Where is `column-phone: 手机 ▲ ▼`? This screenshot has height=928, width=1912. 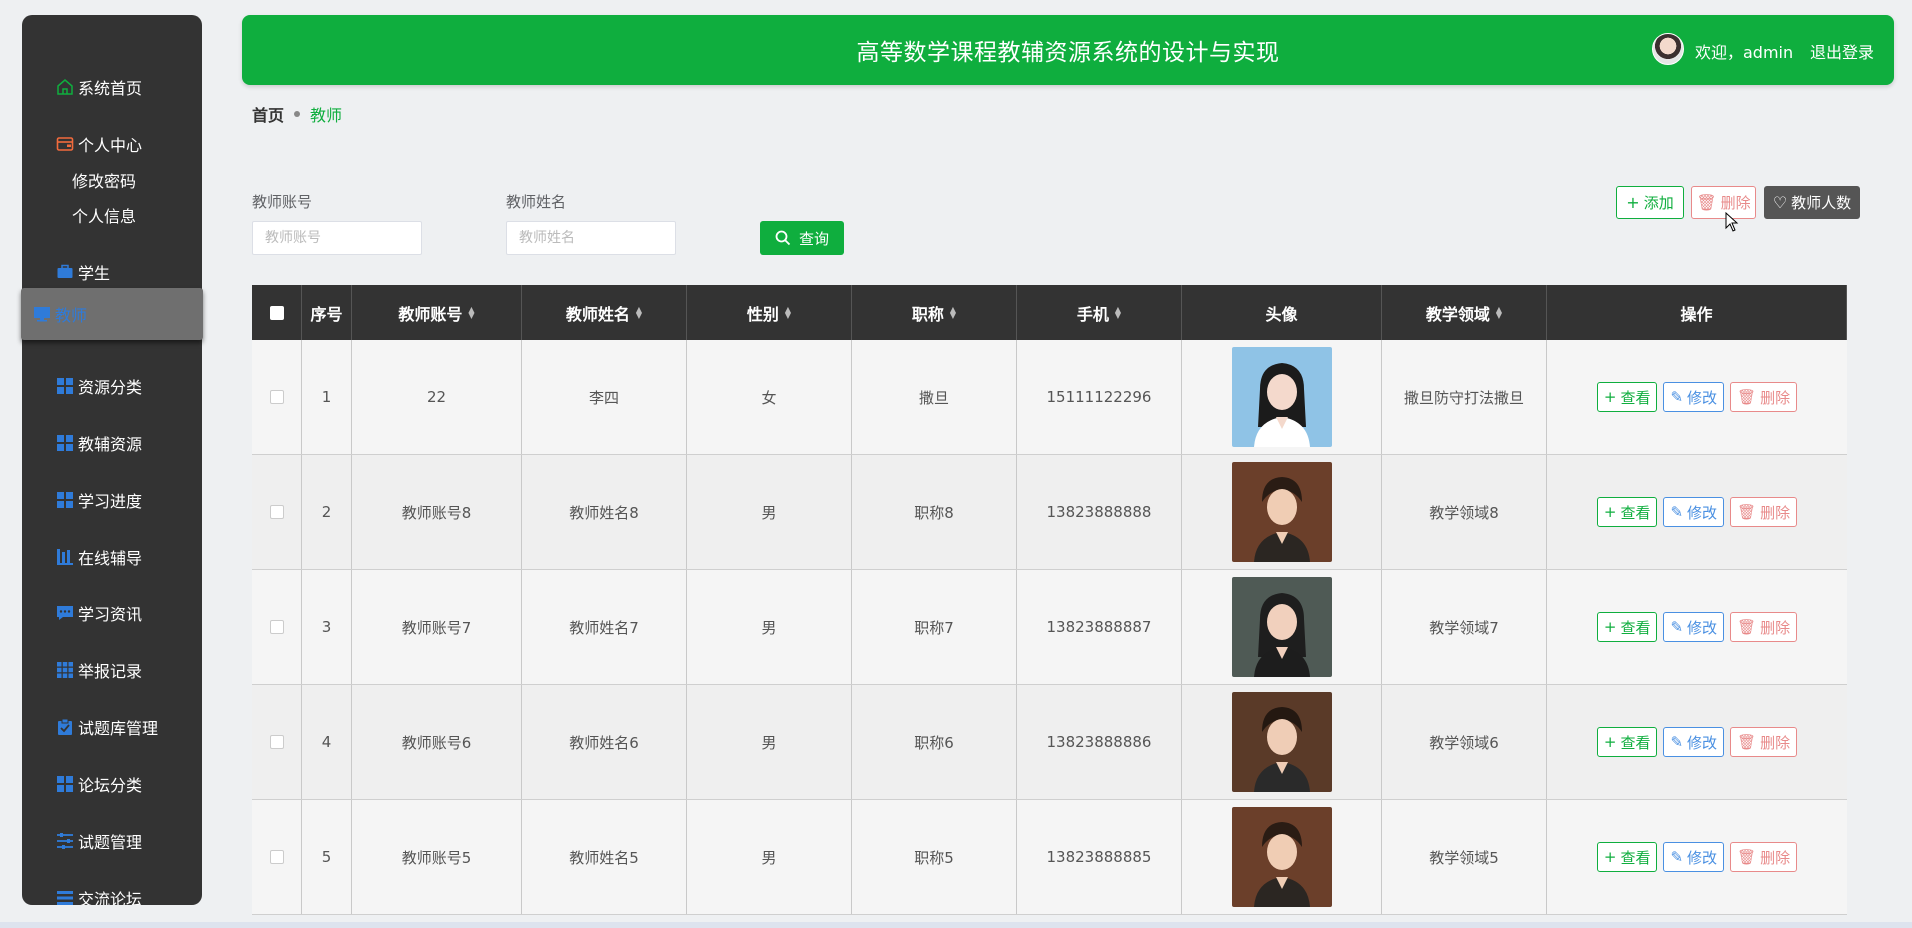 column-phone: 手机 ▲ ▼ is located at coordinates (1099, 312).